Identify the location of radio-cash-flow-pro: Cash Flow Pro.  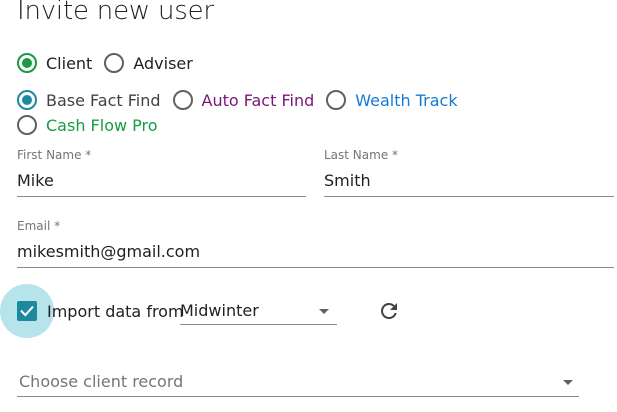
(87, 125).